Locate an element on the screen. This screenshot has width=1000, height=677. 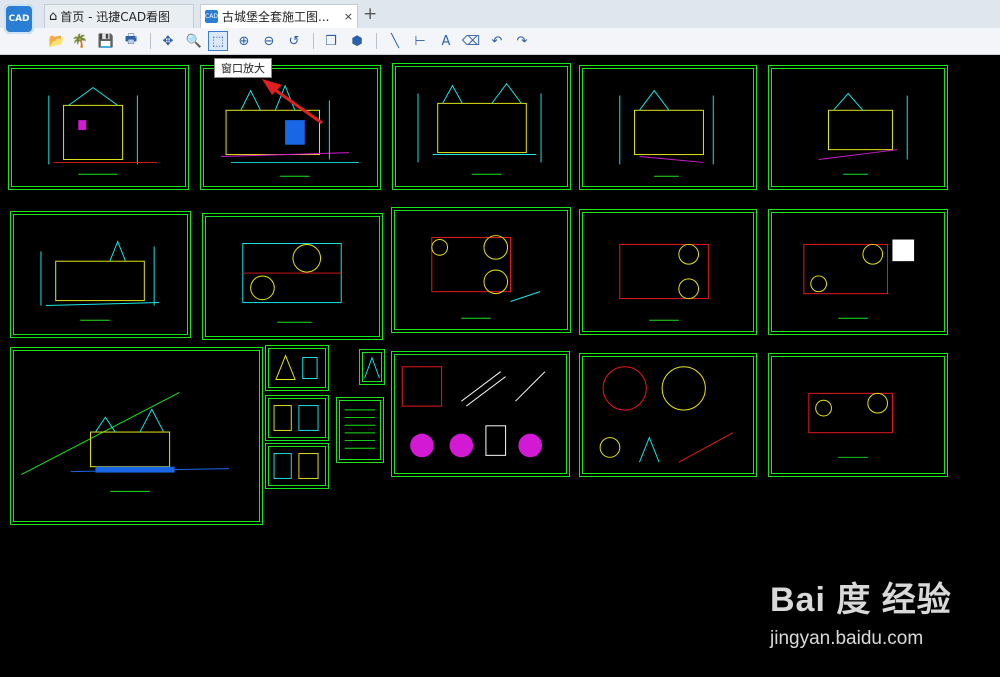
watermark-logo: Bai 度 经验 is located at coordinates (861, 600).